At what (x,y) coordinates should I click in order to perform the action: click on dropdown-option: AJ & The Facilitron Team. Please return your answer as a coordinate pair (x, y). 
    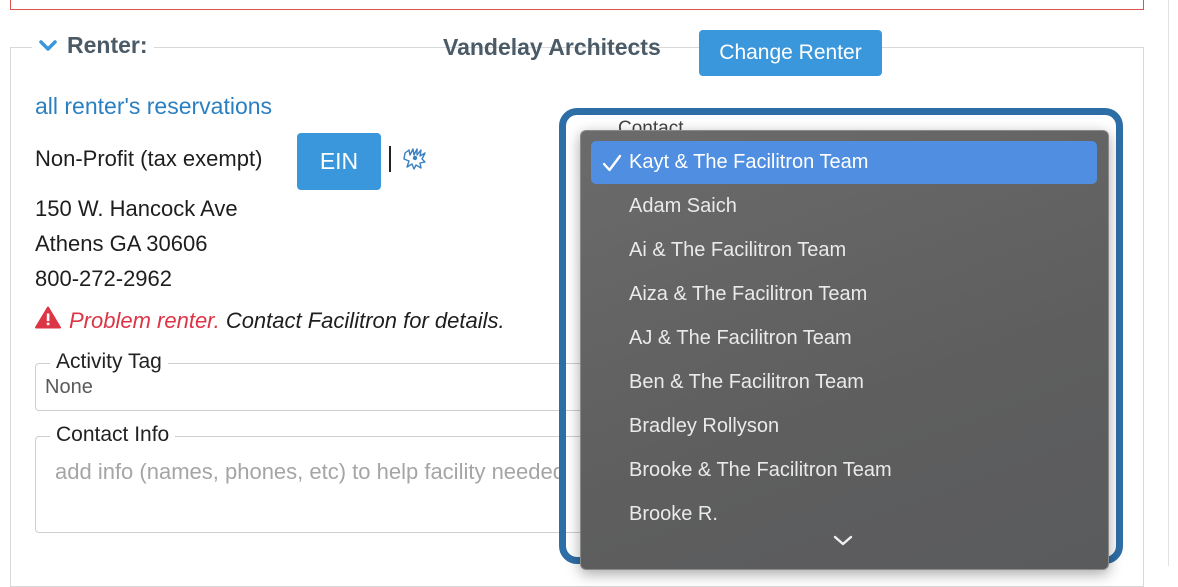
    Looking at the image, I should click on (844, 338).